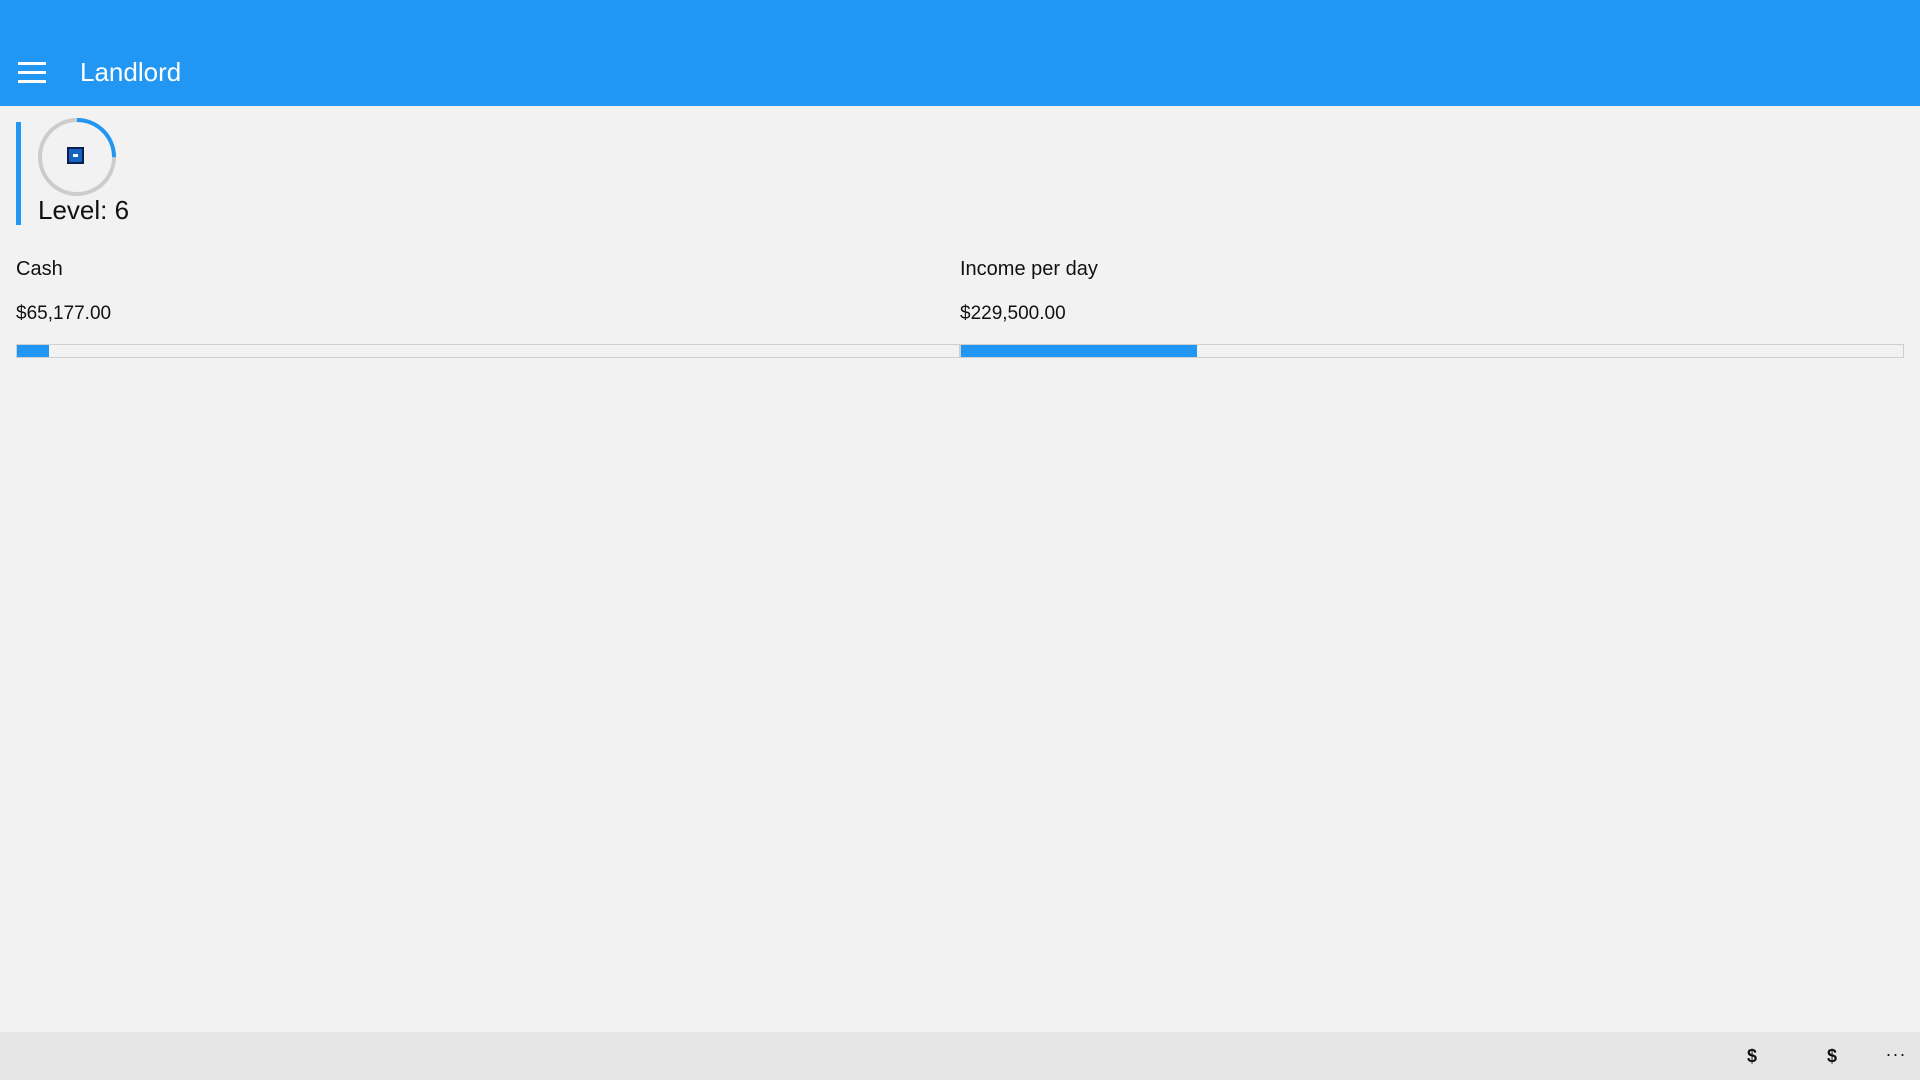 The width and height of the screenshot is (1920, 1080). Describe the element at coordinates (1896, 1056) in the screenshot. I see `more-options-button: ···` at that location.